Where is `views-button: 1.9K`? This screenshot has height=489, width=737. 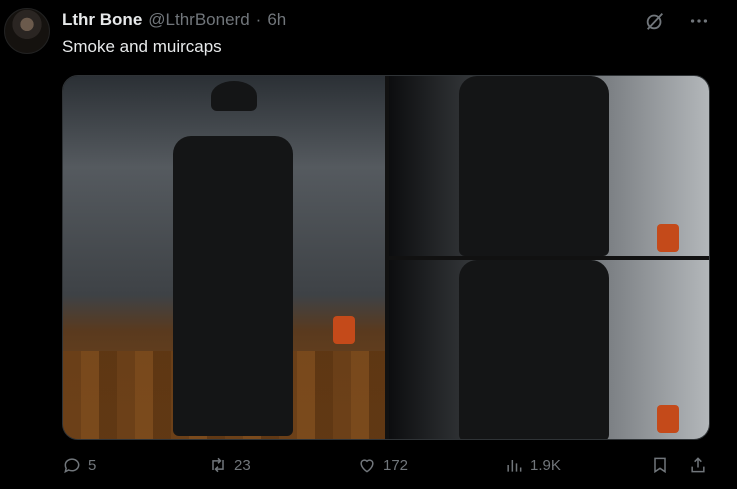 views-button: 1.9K is located at coordinates (532, 465).